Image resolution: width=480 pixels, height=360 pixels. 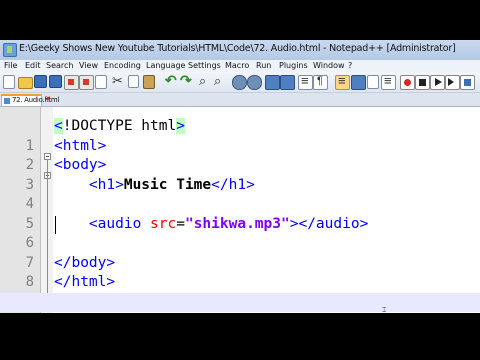 What do you see at coordinates (88, 65) in the screenshot?
I see `menu-view: View` at bounding box center [88, 65].